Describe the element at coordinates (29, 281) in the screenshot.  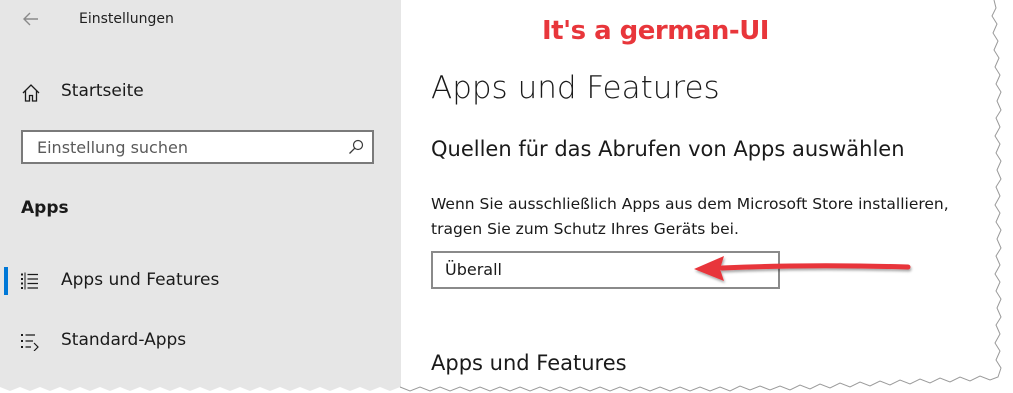
I see `apps-features-list-icon` at that location.